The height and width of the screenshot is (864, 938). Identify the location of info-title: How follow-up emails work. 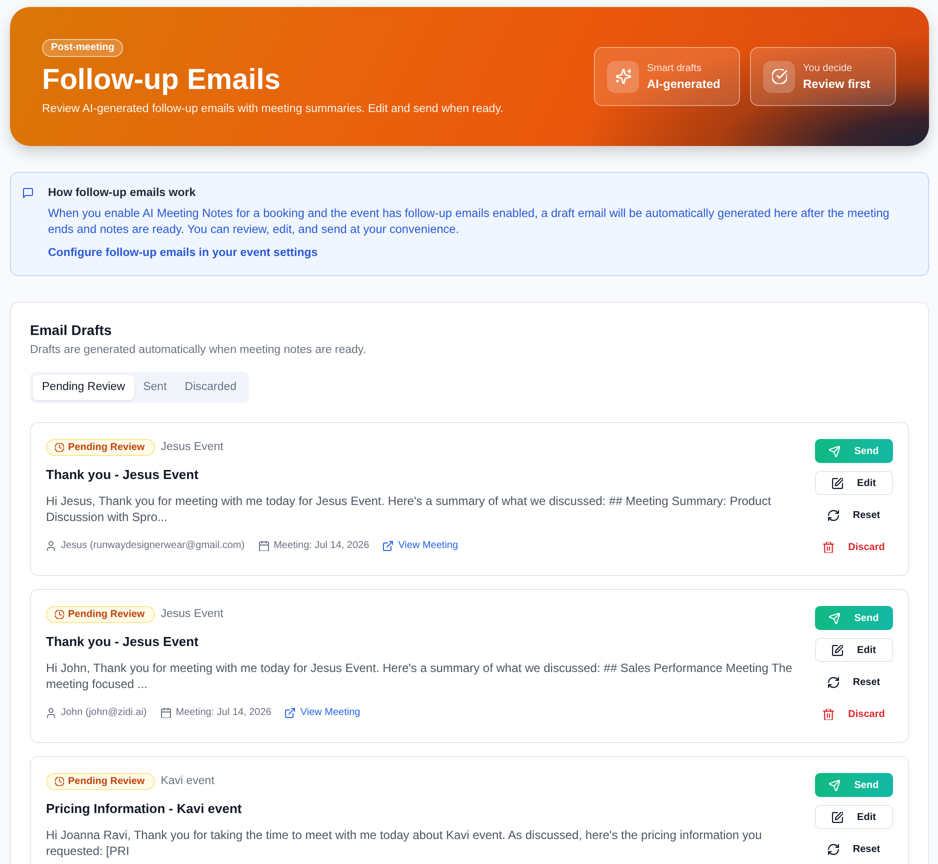
(122, 193).